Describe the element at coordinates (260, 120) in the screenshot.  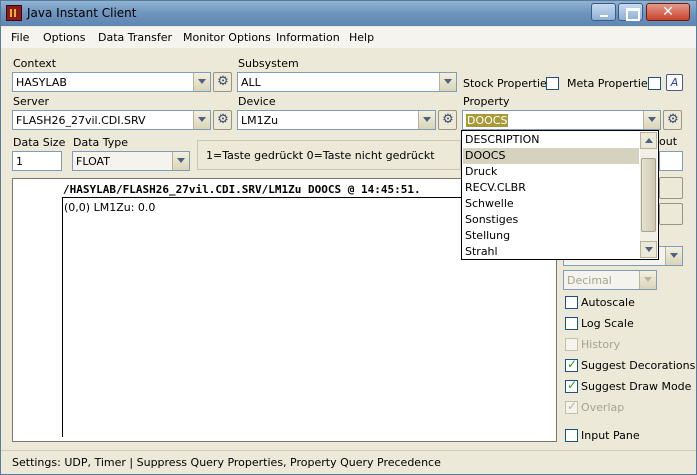
I see `device-value: LM1Zu` at that location.